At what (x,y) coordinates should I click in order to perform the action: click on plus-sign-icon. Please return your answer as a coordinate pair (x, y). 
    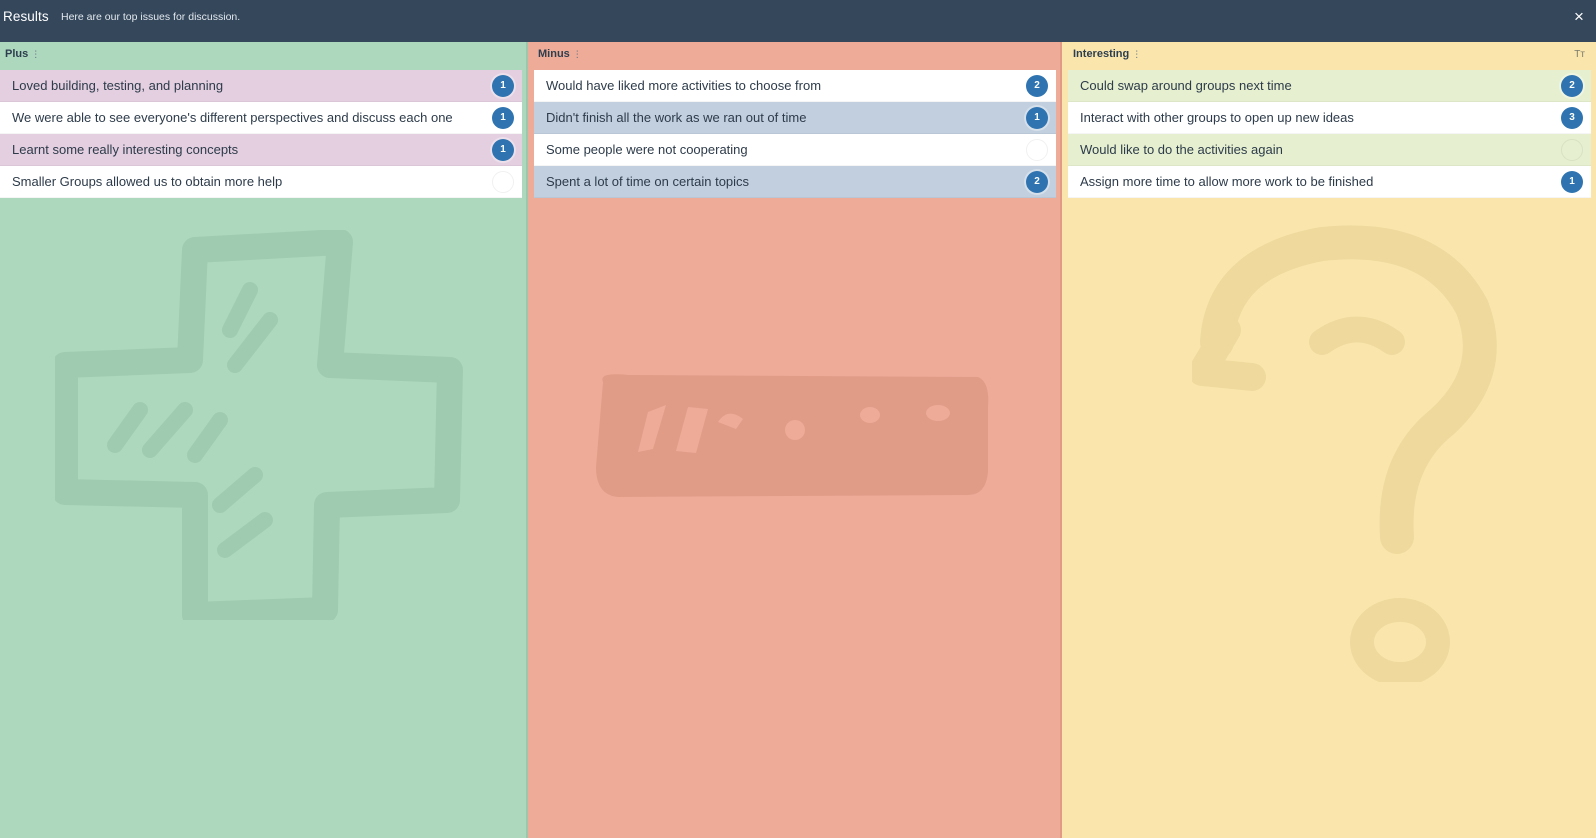
    Looking at the image, I should click on (259, 425).